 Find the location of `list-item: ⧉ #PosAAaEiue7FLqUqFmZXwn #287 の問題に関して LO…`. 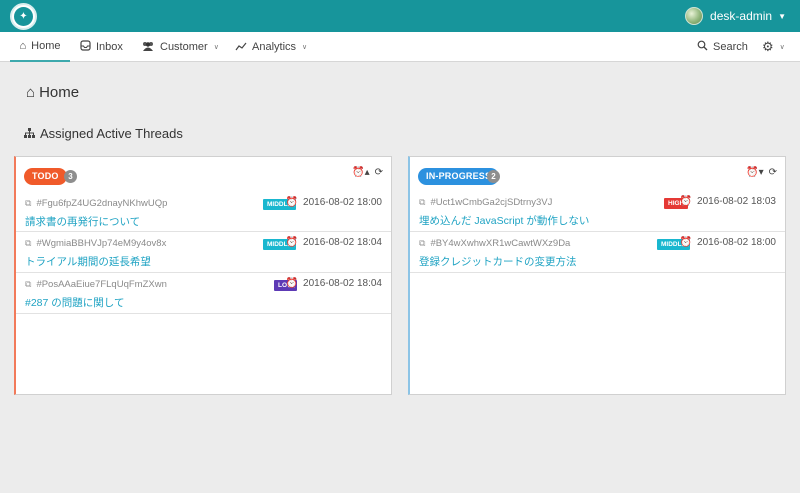

list-item: ⧉ #PosAAaEiue7FLqUqFmZXwn #287 の問題に関して LO… is located at coordinates (203, 293).